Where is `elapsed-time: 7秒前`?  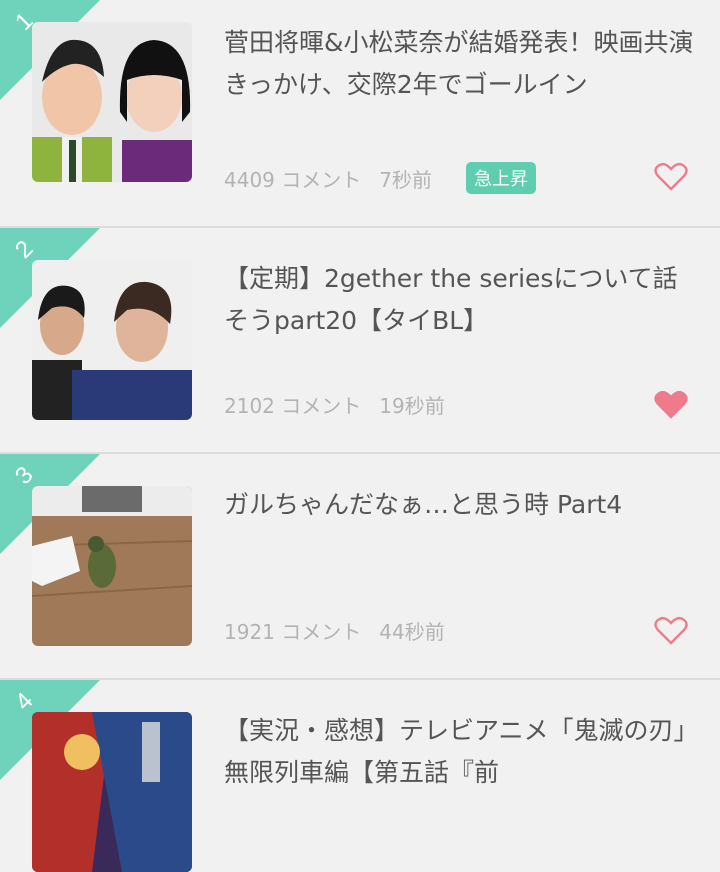 elapsed-time: 7秒前 is located at coordinates (405, 179).